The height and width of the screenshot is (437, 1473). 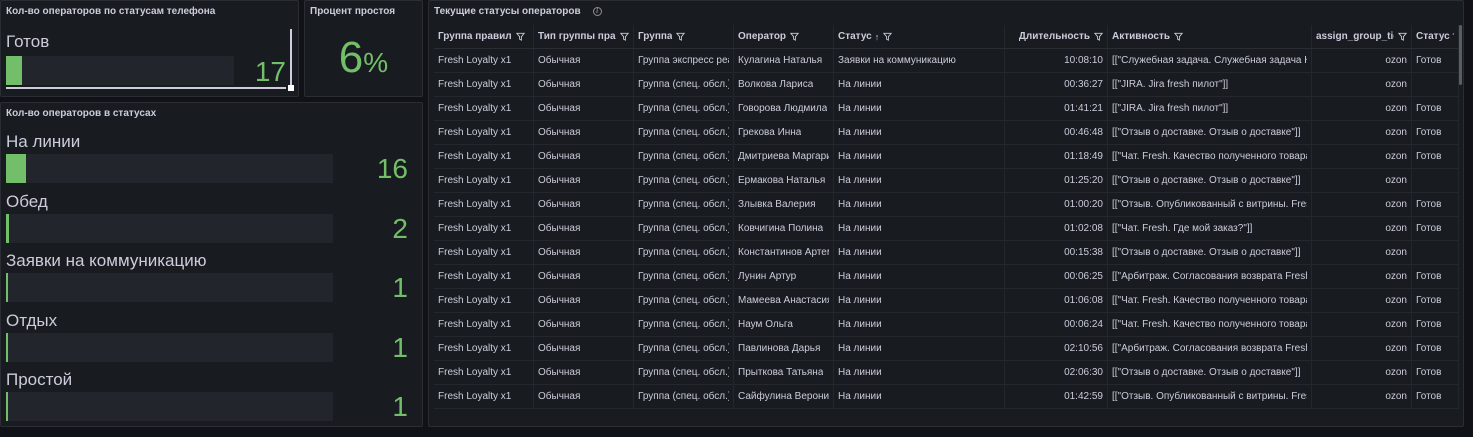 What do you see at coordinates (1210, 180) in the screenshot?
I see `table-cell: [["Отзыв о доставке. Отзыв о доставке"]]` at bounding box center [1210, 180].